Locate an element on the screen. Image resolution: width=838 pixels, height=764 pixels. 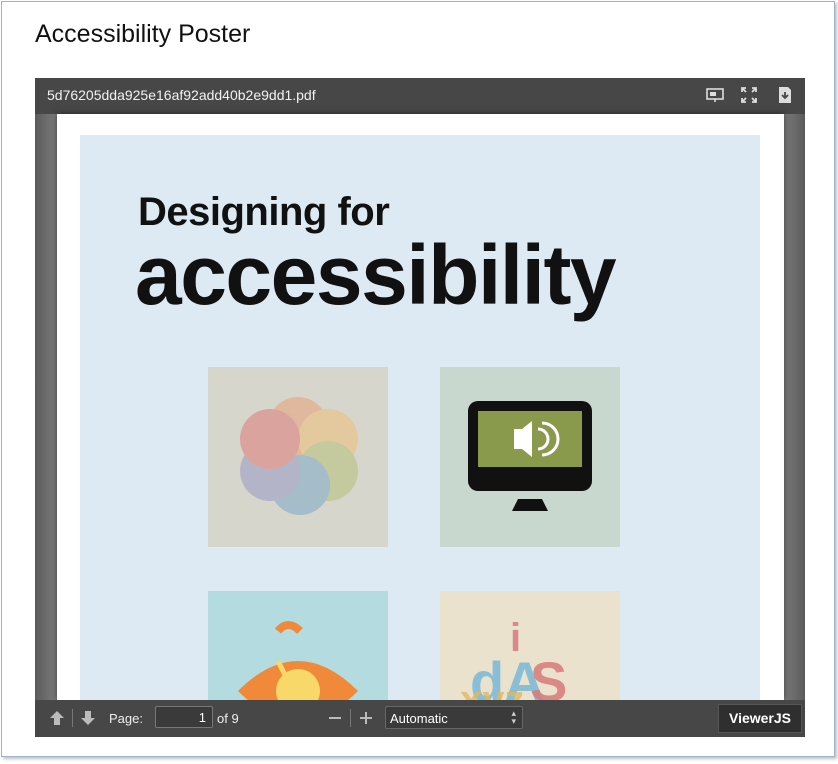
vision-tile is located at coordinates (298, 645).